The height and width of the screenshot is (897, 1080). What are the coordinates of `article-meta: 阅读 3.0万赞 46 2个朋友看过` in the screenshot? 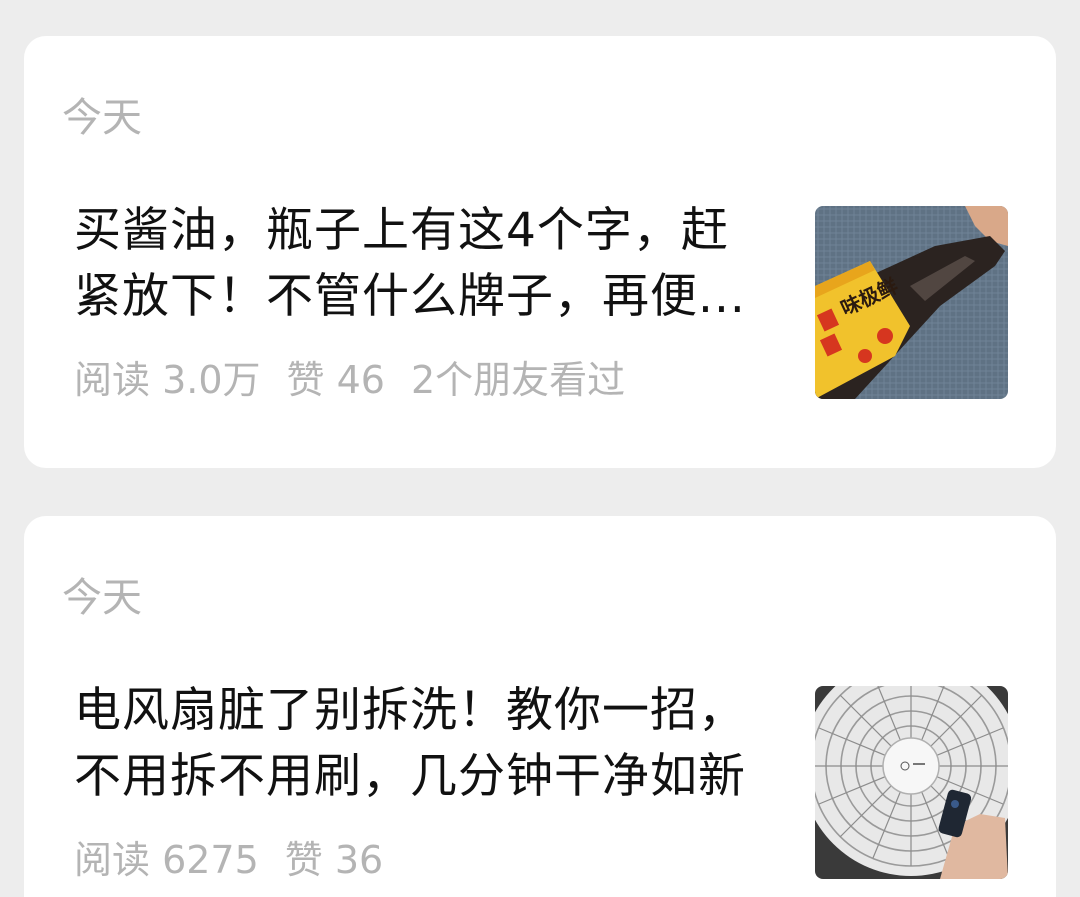 It's located at (362, 380).